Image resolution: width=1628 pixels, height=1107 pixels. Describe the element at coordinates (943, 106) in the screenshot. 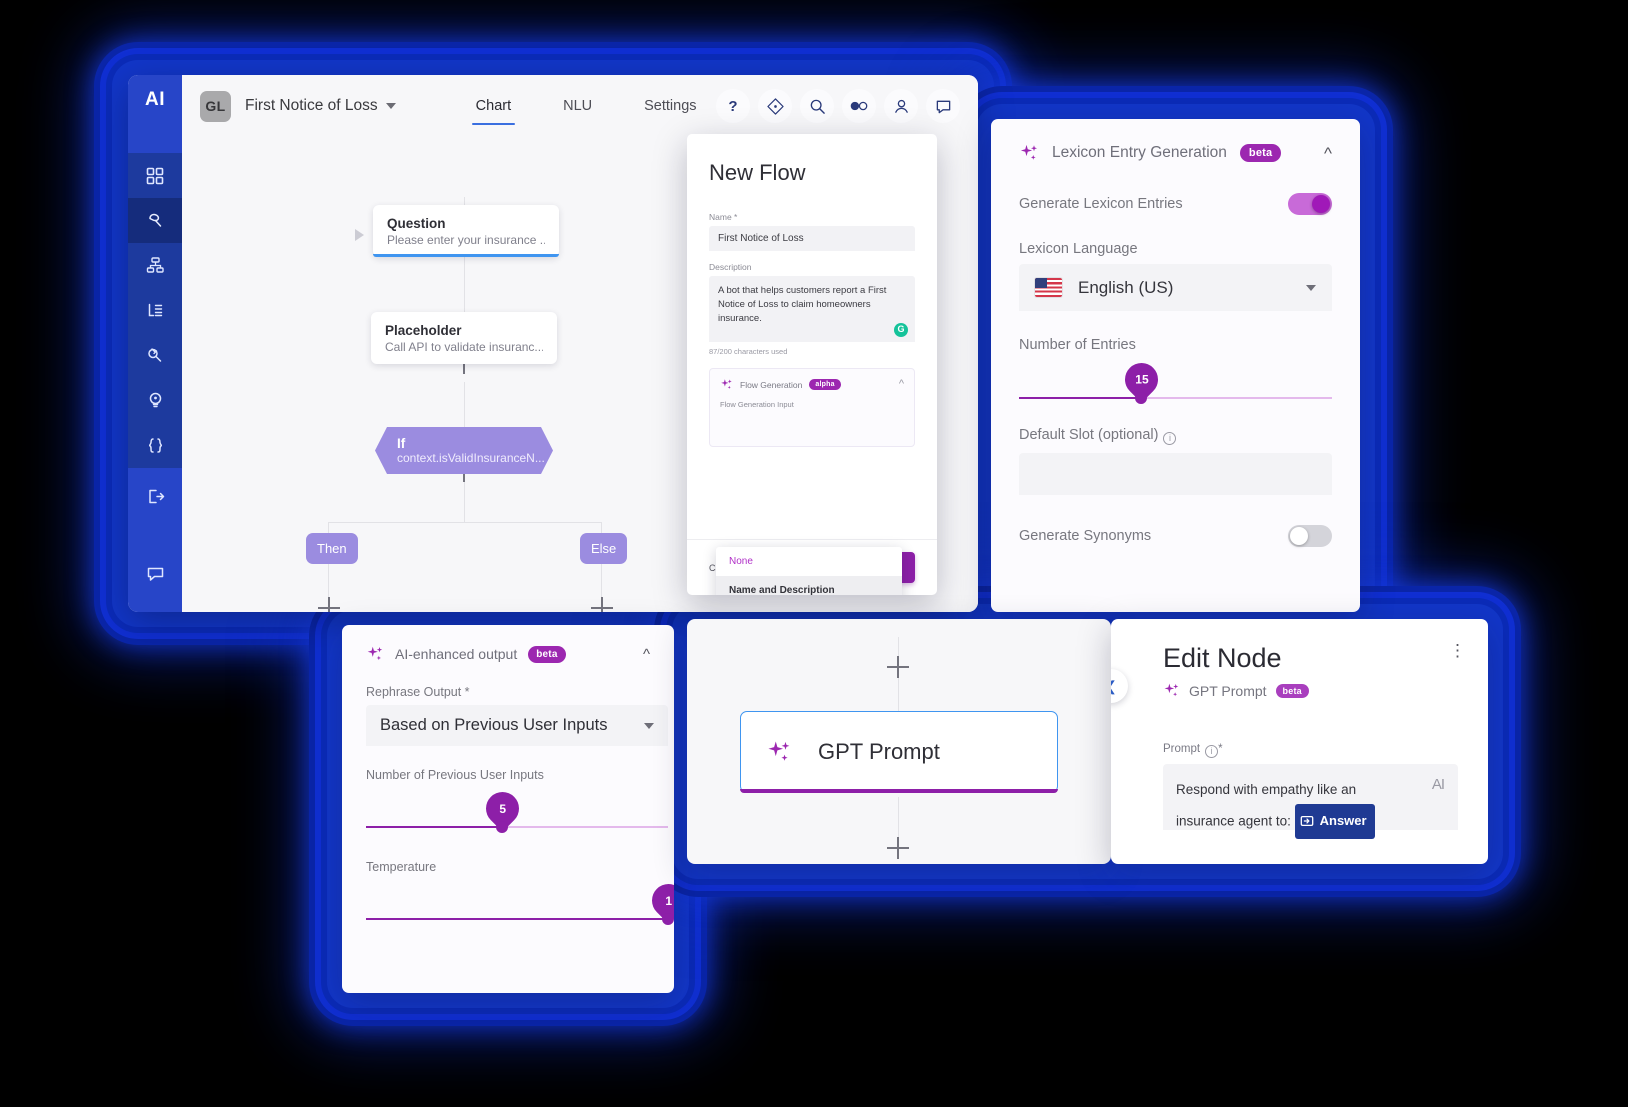

I see `chat-icon` at that location.